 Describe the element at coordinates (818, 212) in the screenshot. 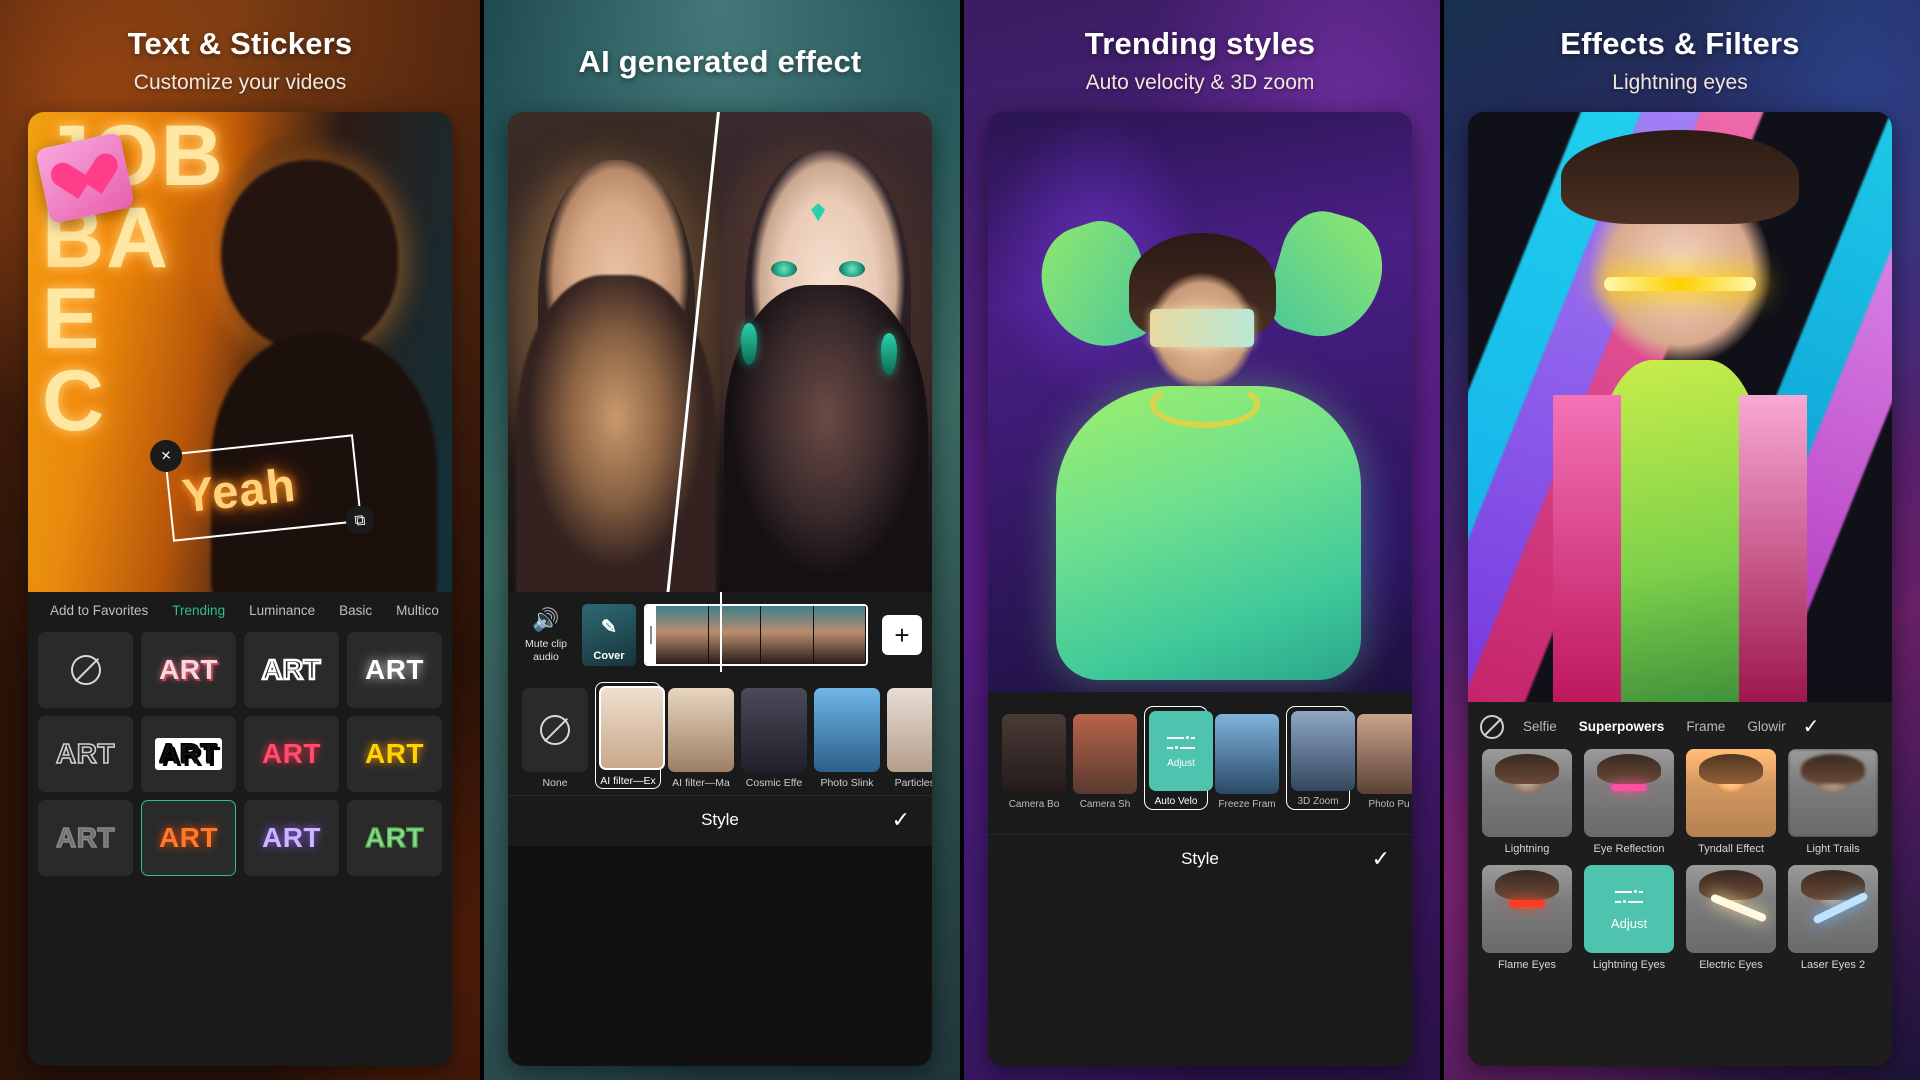

I see `forehead-gem` at that location.